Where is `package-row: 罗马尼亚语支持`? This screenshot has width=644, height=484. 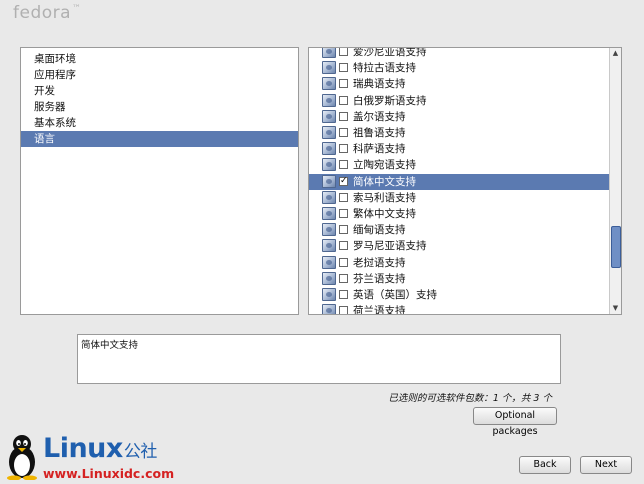
package-row: 罗马尼亚语支持 is located at coordinates (459, 246).